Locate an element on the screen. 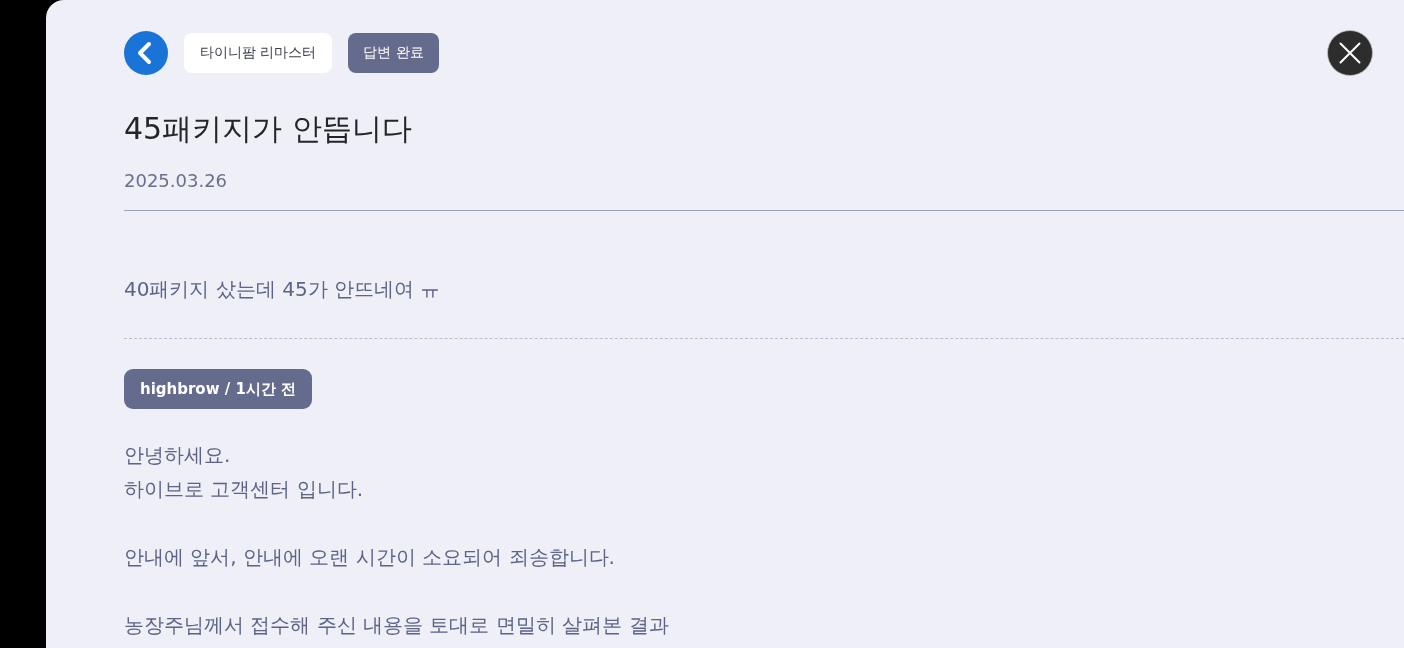 The height and width of the screenshot is (648, 1404). close-icon is located at coordinates (1350, 53).